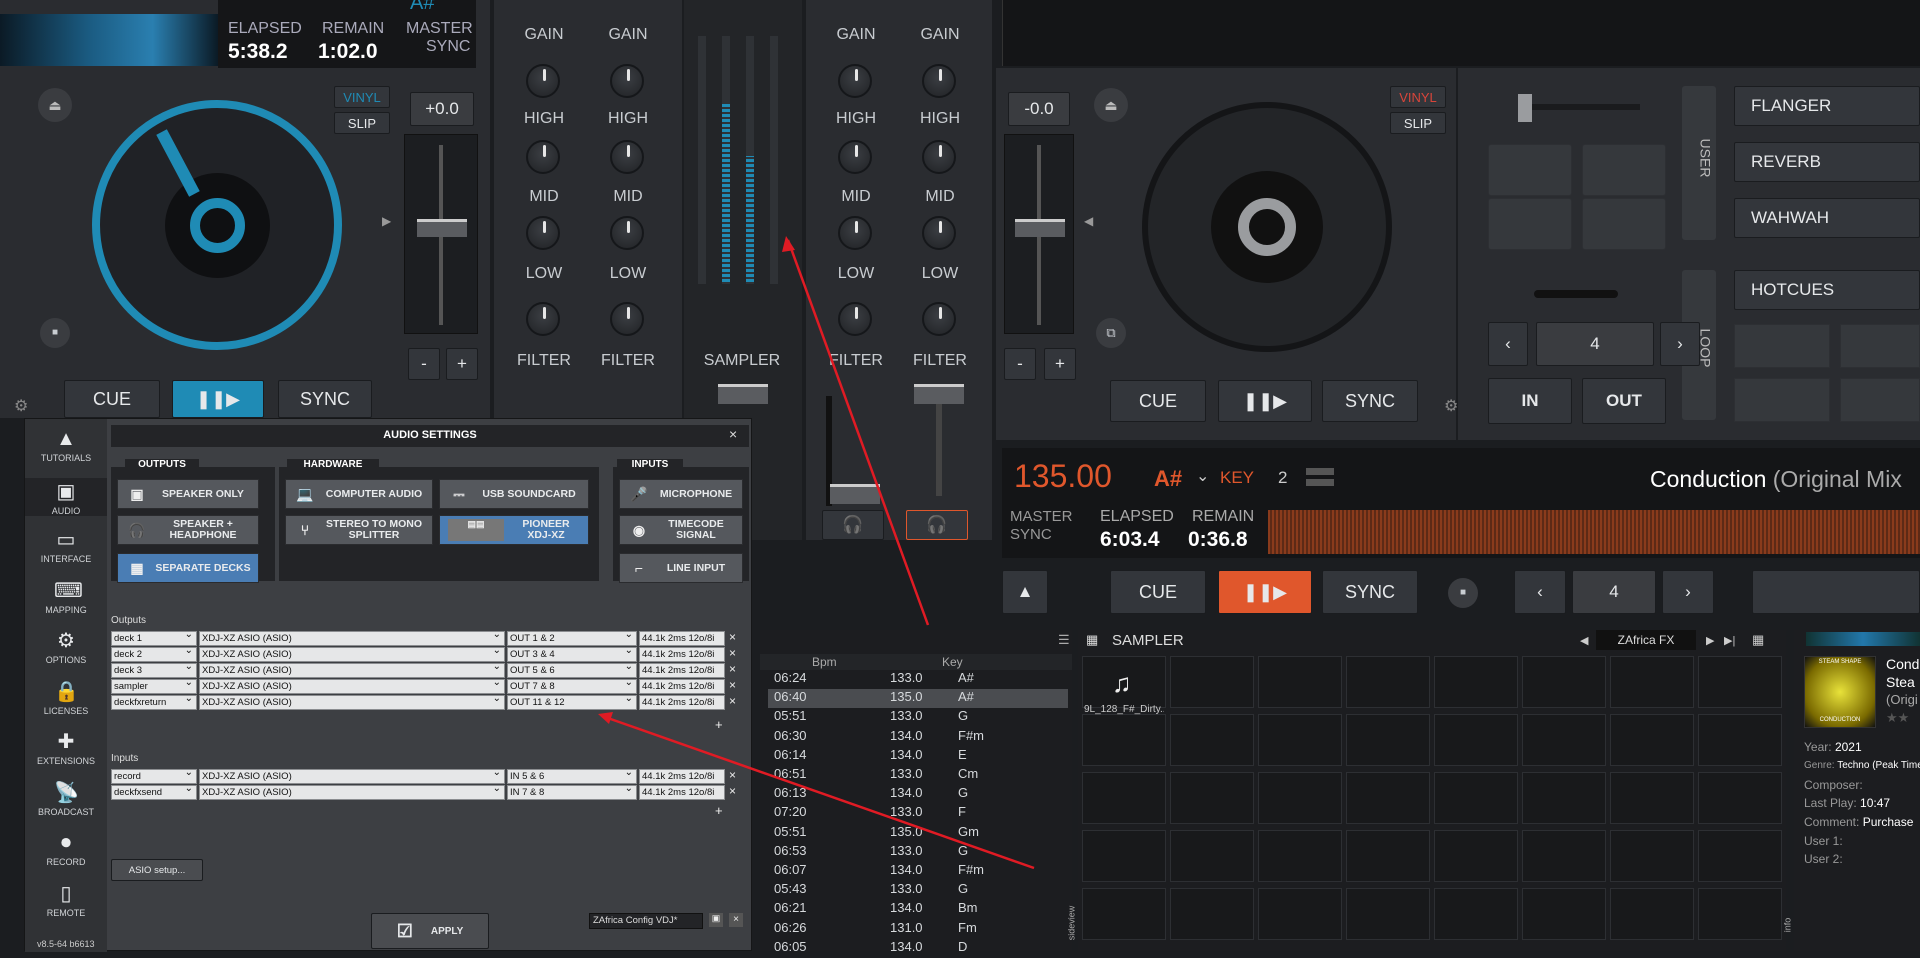 Image resolution: width=1920 pixels, height=958 pixels. Describe the element at coordinates (154, 776) in the screenshot. I see `input-name-select: record` at that location.